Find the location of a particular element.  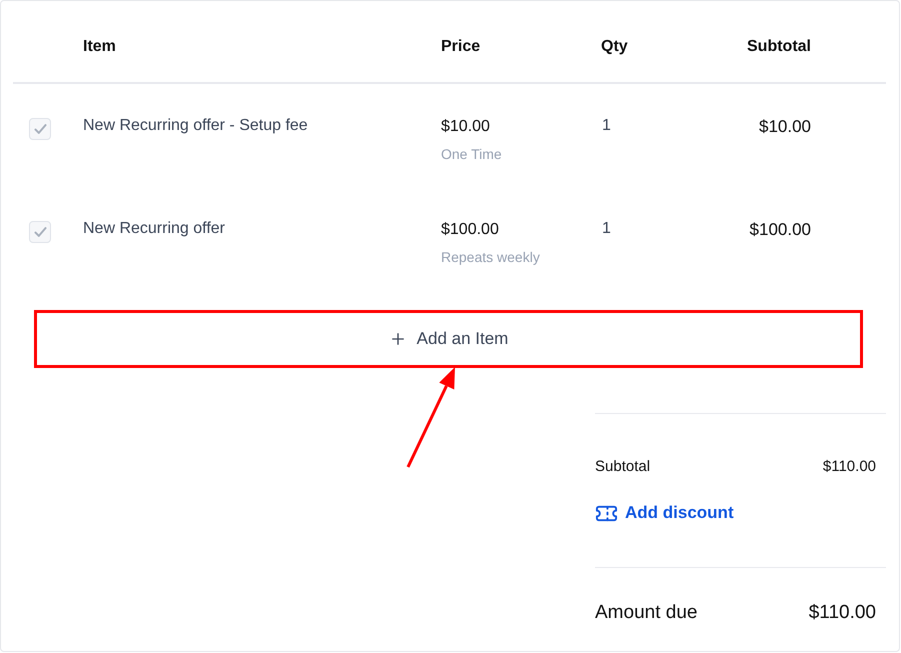

amount-due-value: $110.00 is located at coordinates (842, 613).